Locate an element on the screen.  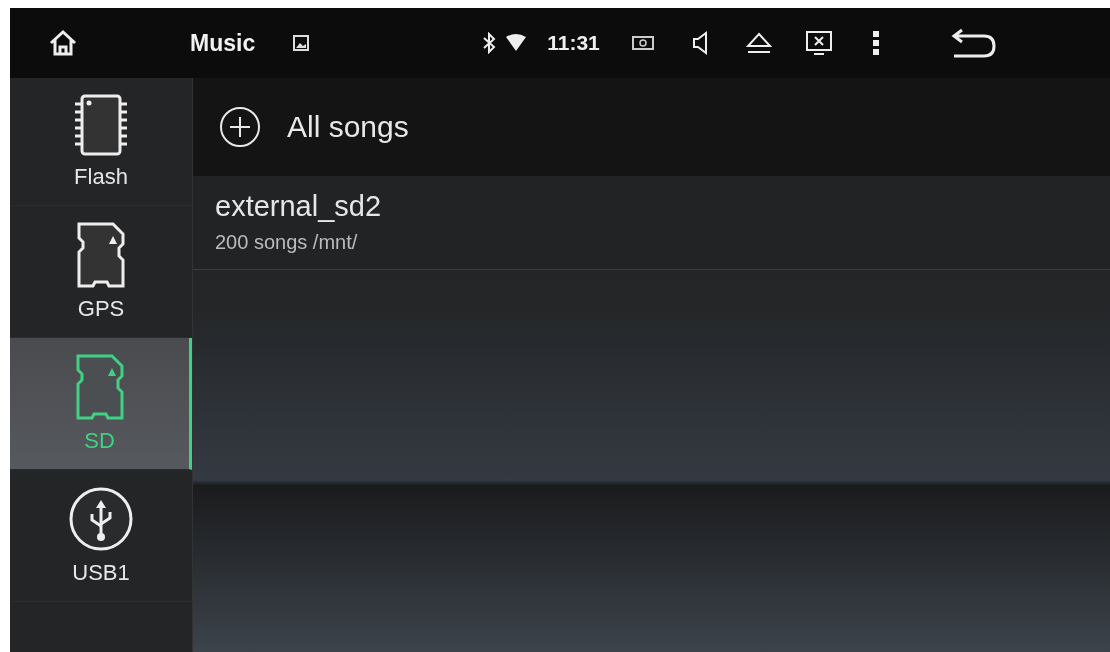
storage-tab: GPS is located at coordinates (101, 272).